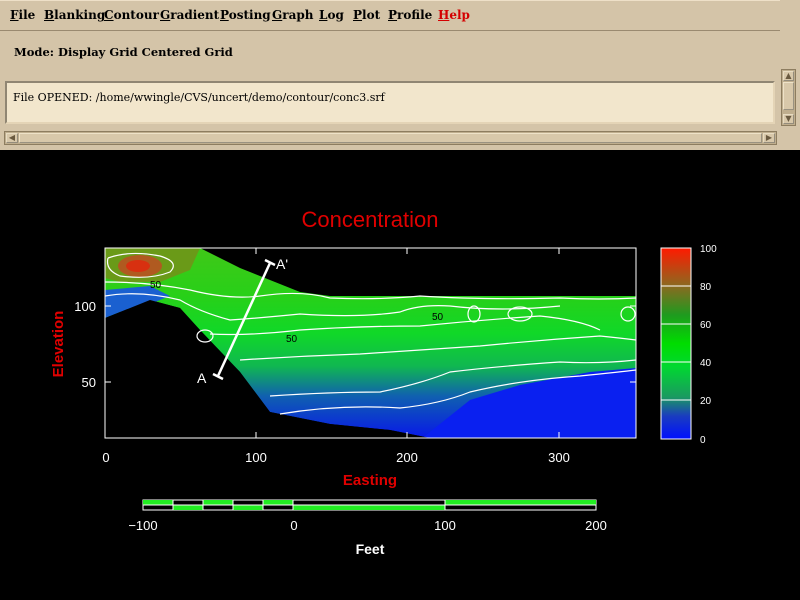  Describe the element at coordinates (559, 457) in the screenshot. I see `x-tick-label: 300` at that location.